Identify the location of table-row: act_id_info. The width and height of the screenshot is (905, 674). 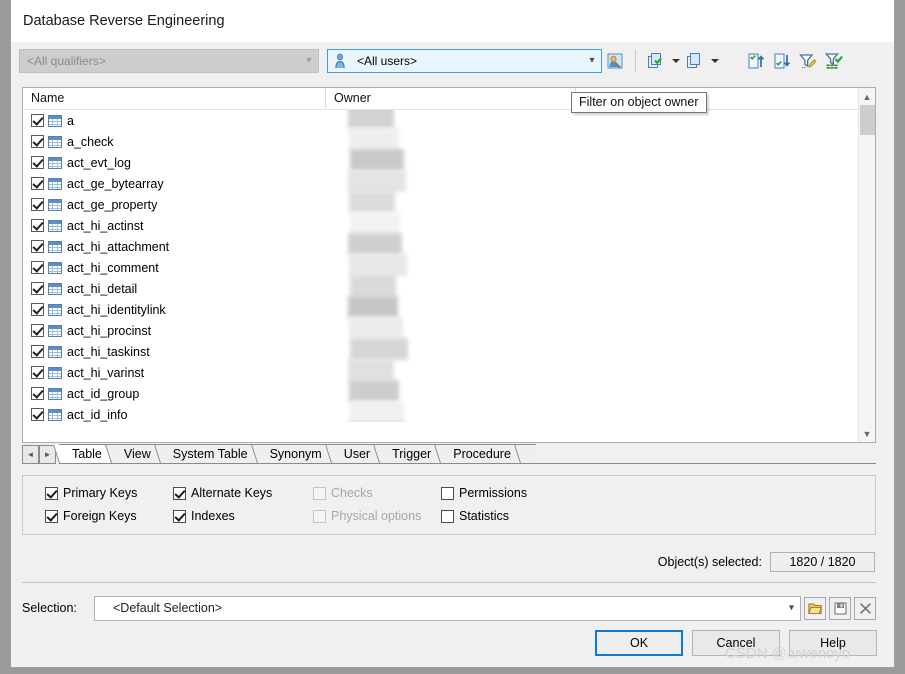
(449, 413).